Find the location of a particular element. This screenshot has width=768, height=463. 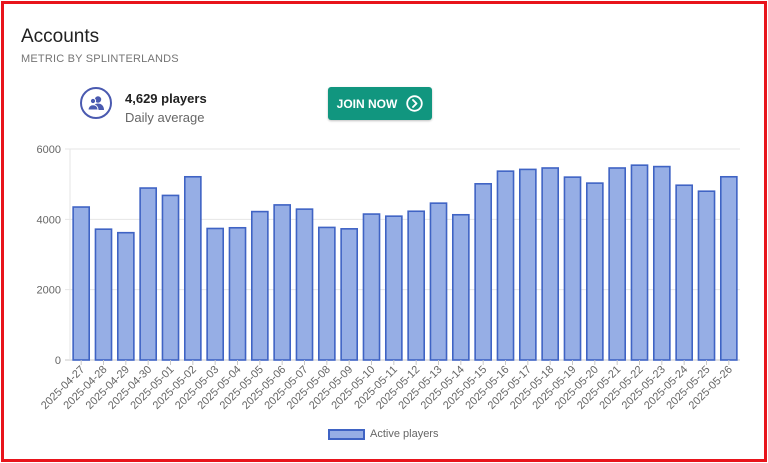

y-tick-label: 6000 is located at coordinates (49, 150).